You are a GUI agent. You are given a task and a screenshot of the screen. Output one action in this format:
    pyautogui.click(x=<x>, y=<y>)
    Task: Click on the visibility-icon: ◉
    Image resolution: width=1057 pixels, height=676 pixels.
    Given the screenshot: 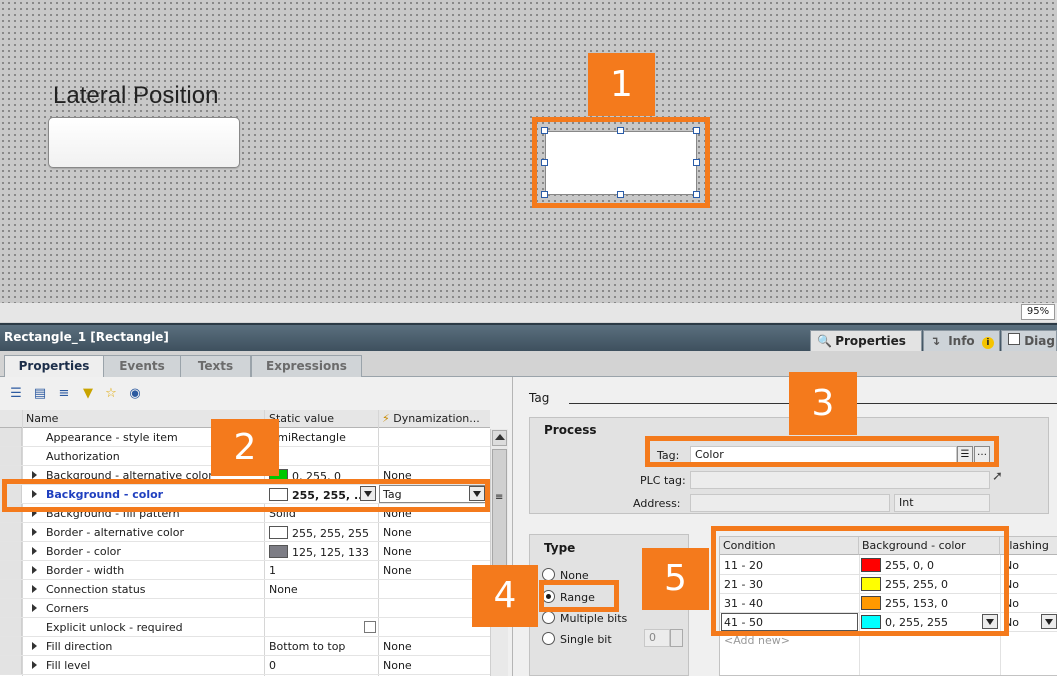 What is the action you would take?
    pyautogui.click(x=135, y=394)
    